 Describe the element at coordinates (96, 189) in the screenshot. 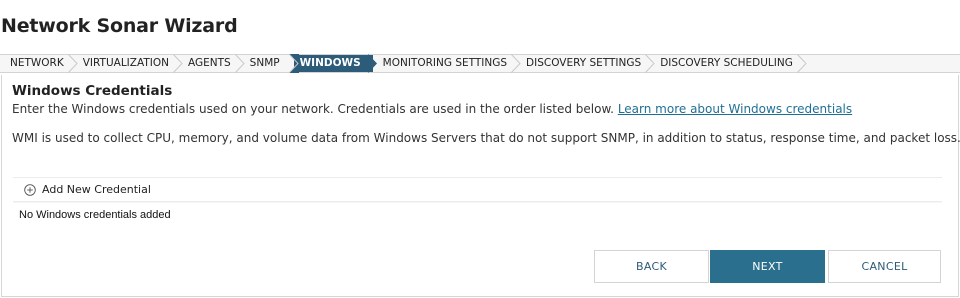

I see `add-credential-label: Add New Credential` at that location.